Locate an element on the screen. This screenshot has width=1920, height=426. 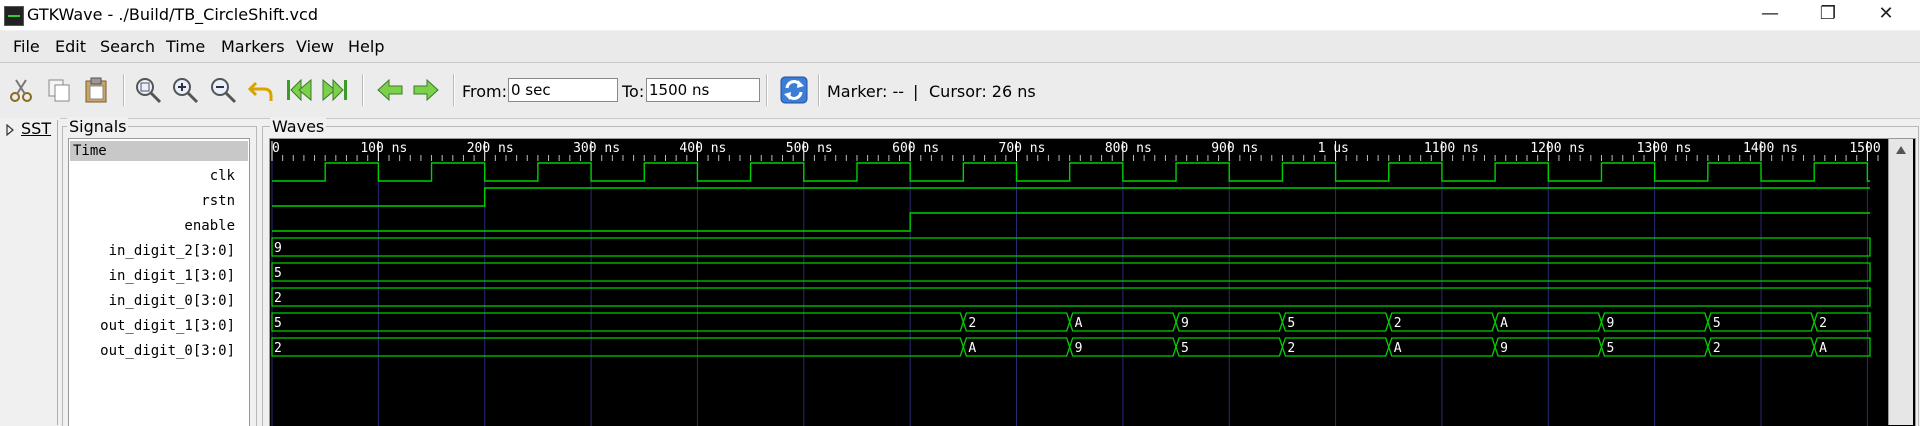
signal-in-digit-1: in_digit_1[3:0] is located at coordinates (172, 276).